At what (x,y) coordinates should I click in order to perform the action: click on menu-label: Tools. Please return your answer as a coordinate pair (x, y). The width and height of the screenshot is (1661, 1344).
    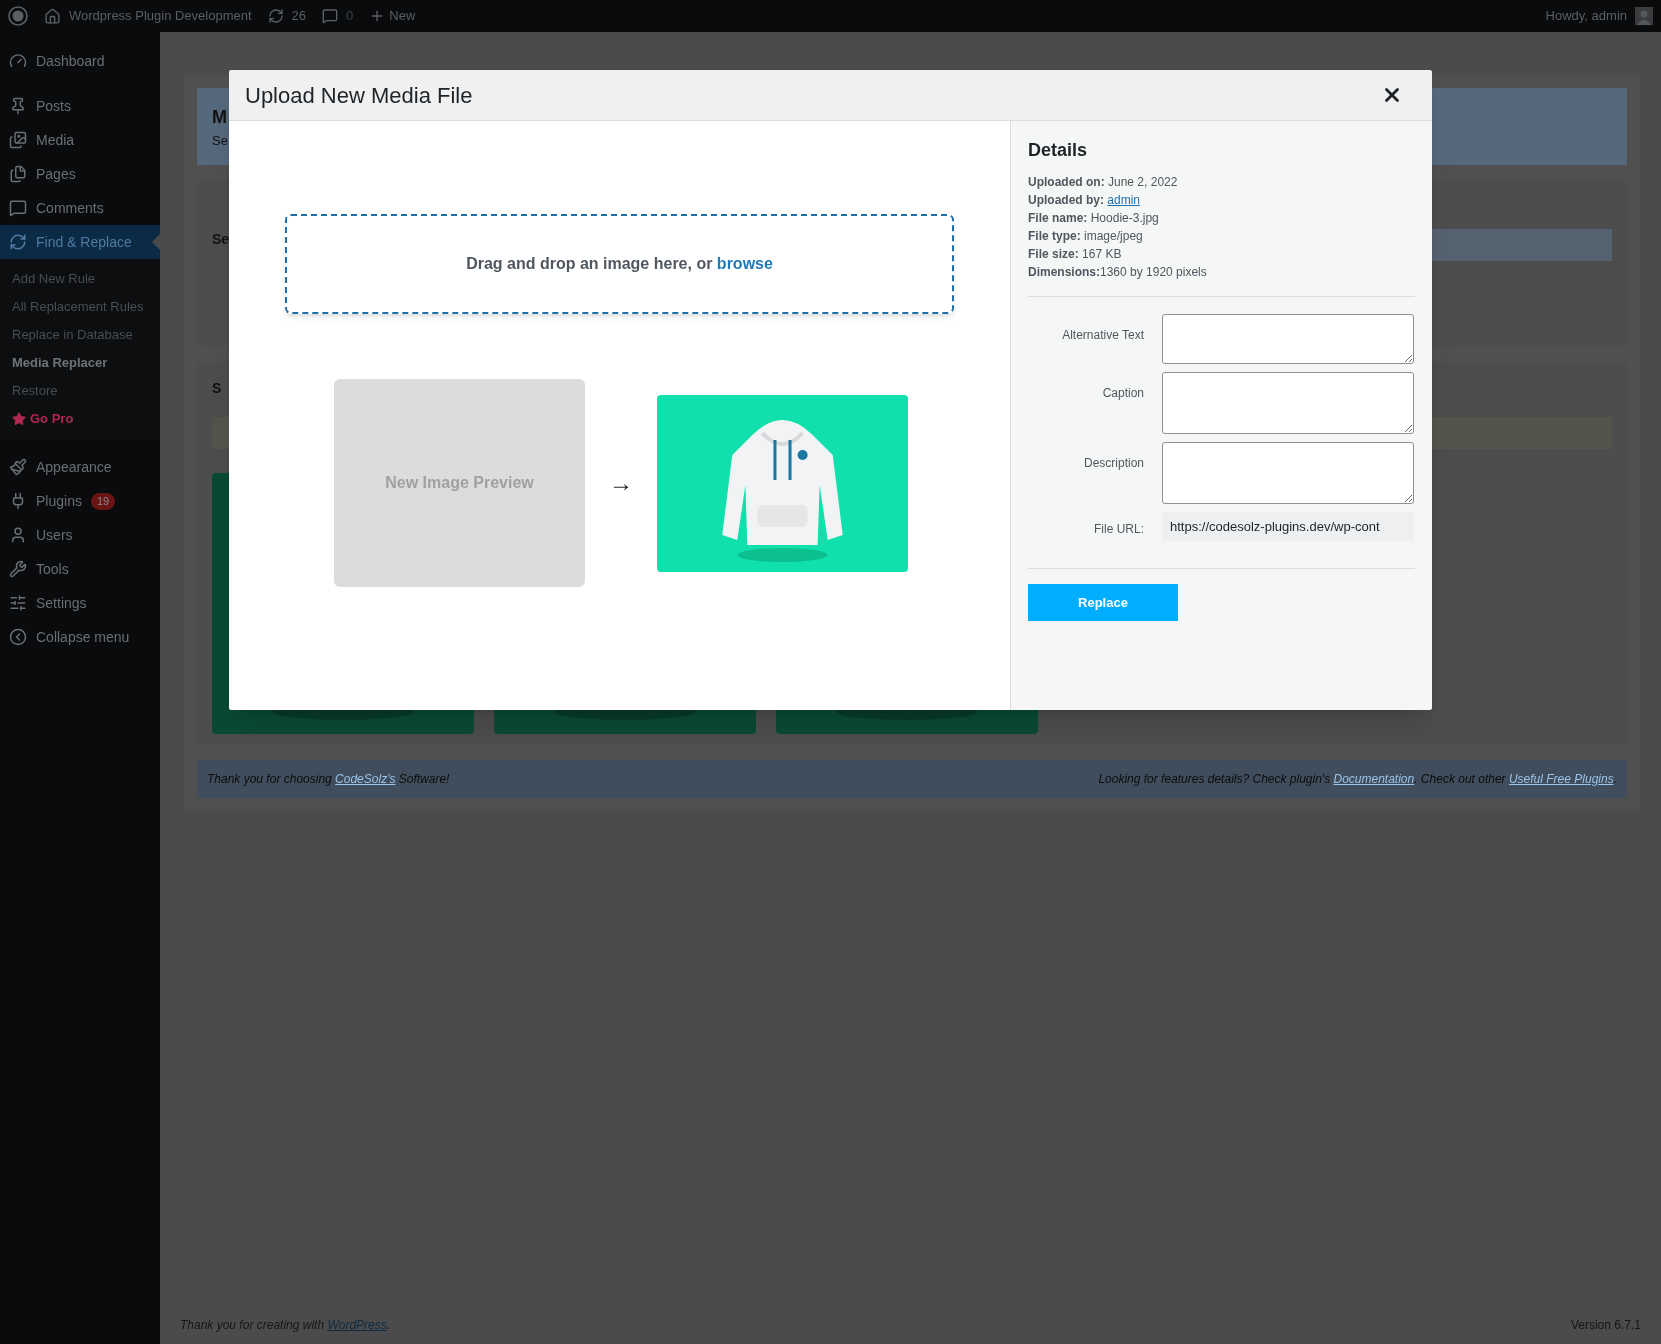
    Looking at the image, I should click on (52, 569).